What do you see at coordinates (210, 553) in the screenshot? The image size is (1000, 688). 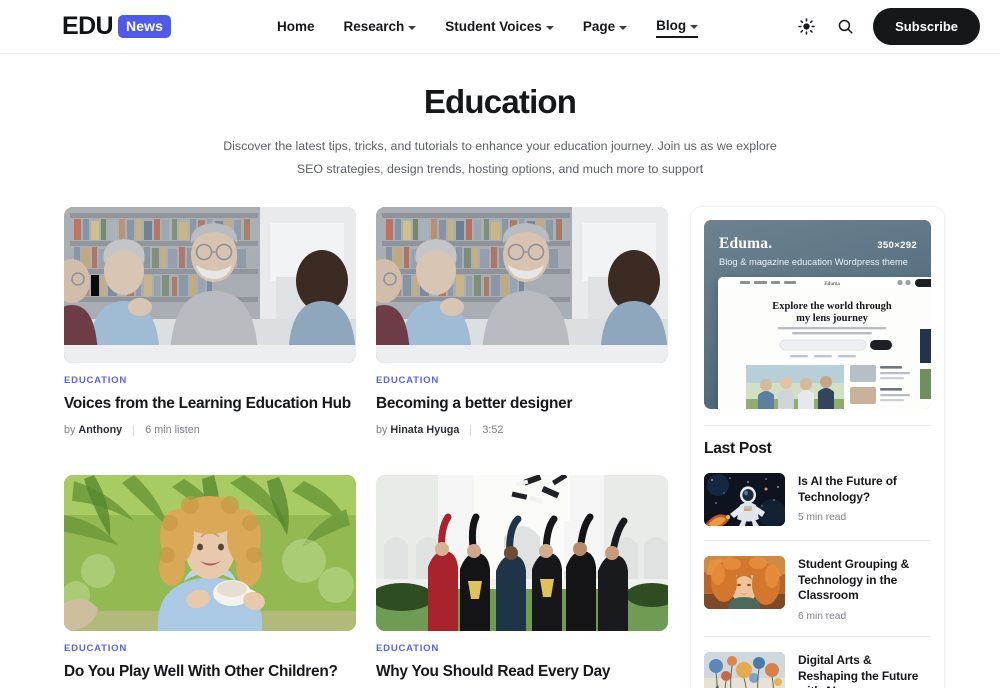 I see `article-image-woman-coffee-palms` at bounding box center [210, 553].